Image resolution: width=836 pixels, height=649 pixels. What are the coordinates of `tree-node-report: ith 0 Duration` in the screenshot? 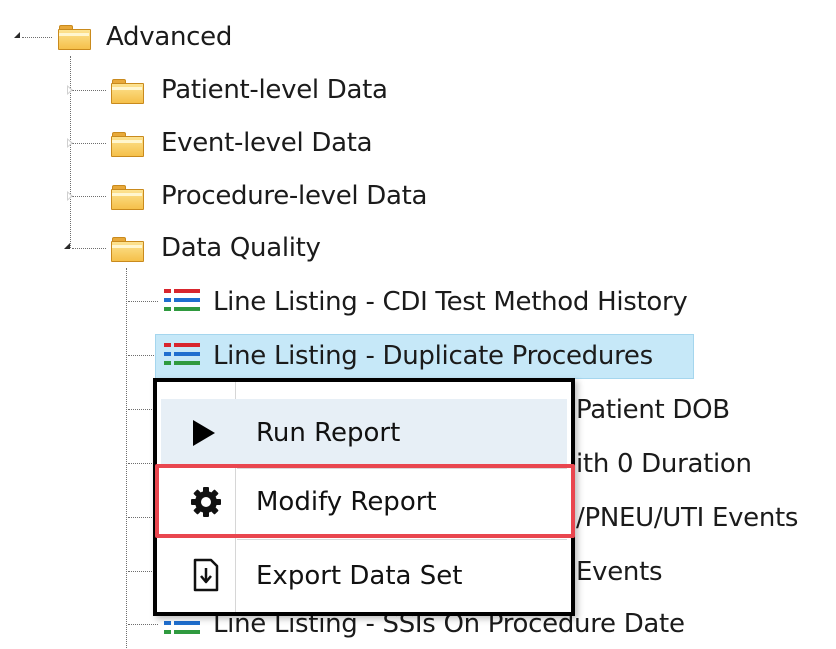 It's located at (664, 464).